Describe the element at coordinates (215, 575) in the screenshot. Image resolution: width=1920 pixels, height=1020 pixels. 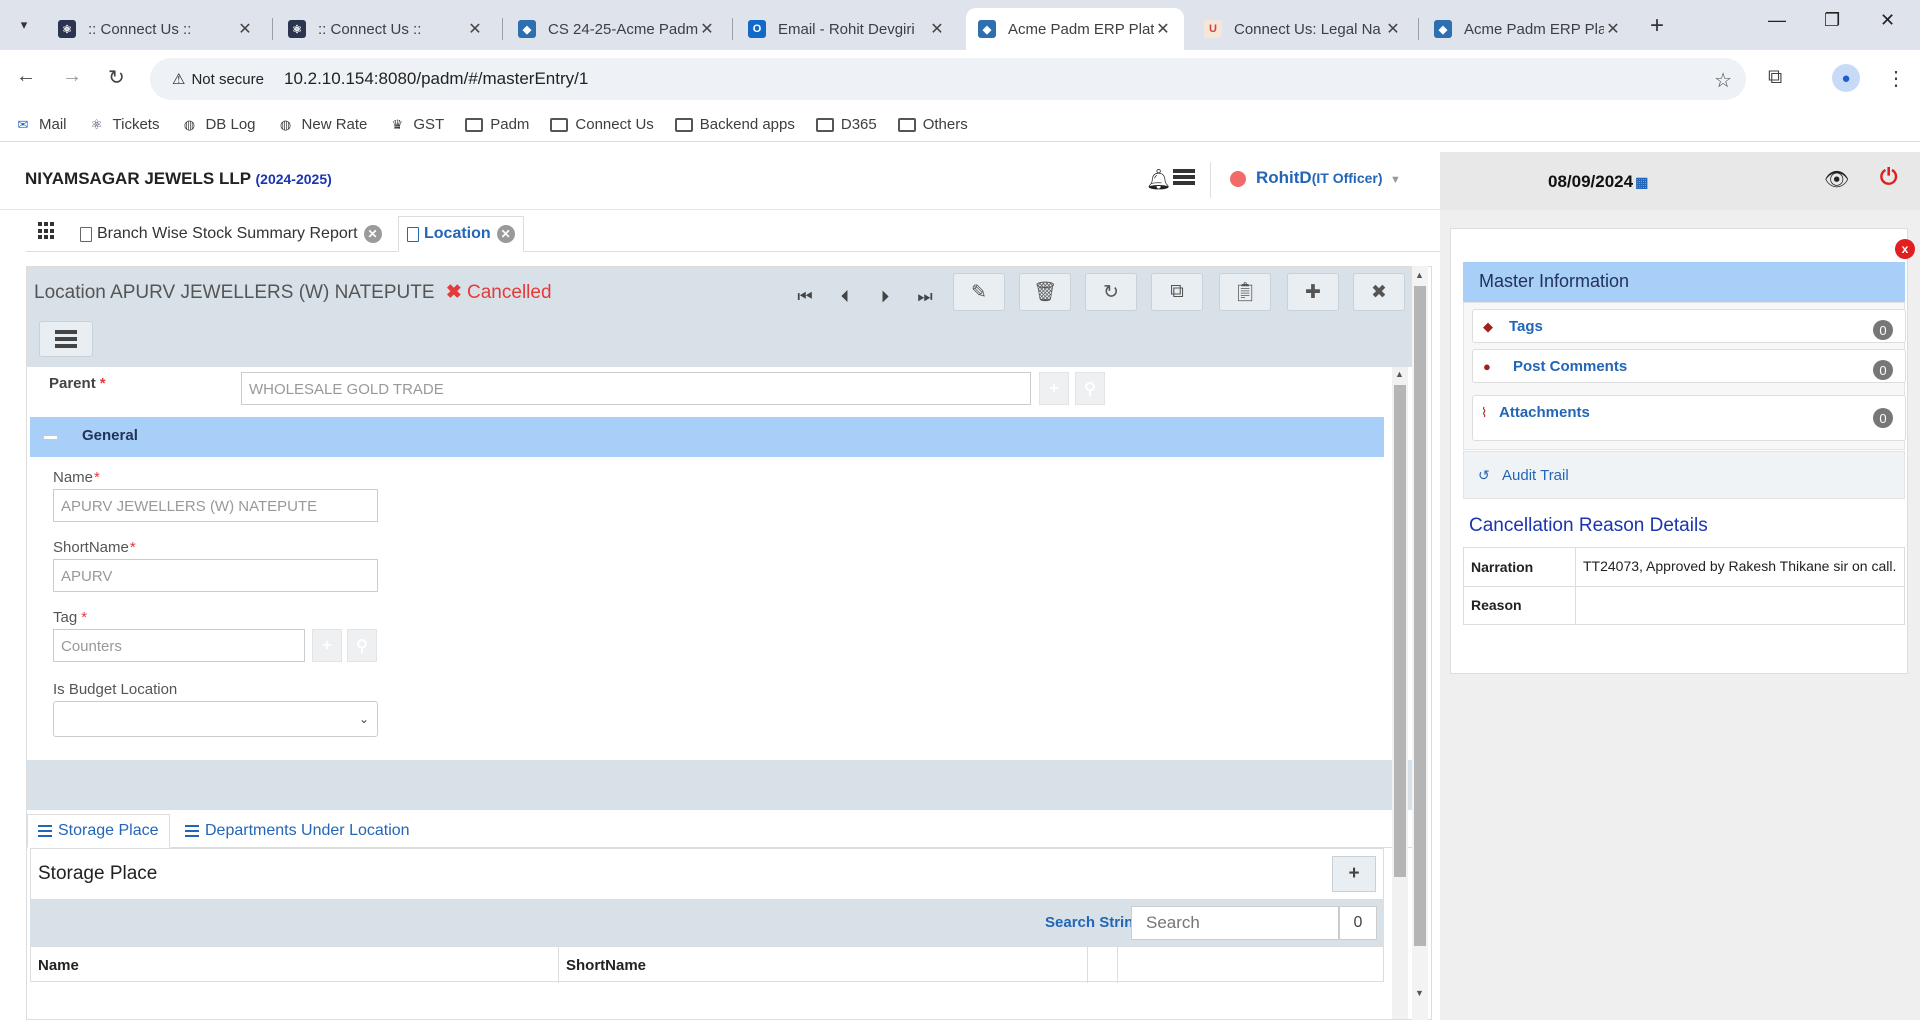
I see `short-name-field: APURV` at that location.